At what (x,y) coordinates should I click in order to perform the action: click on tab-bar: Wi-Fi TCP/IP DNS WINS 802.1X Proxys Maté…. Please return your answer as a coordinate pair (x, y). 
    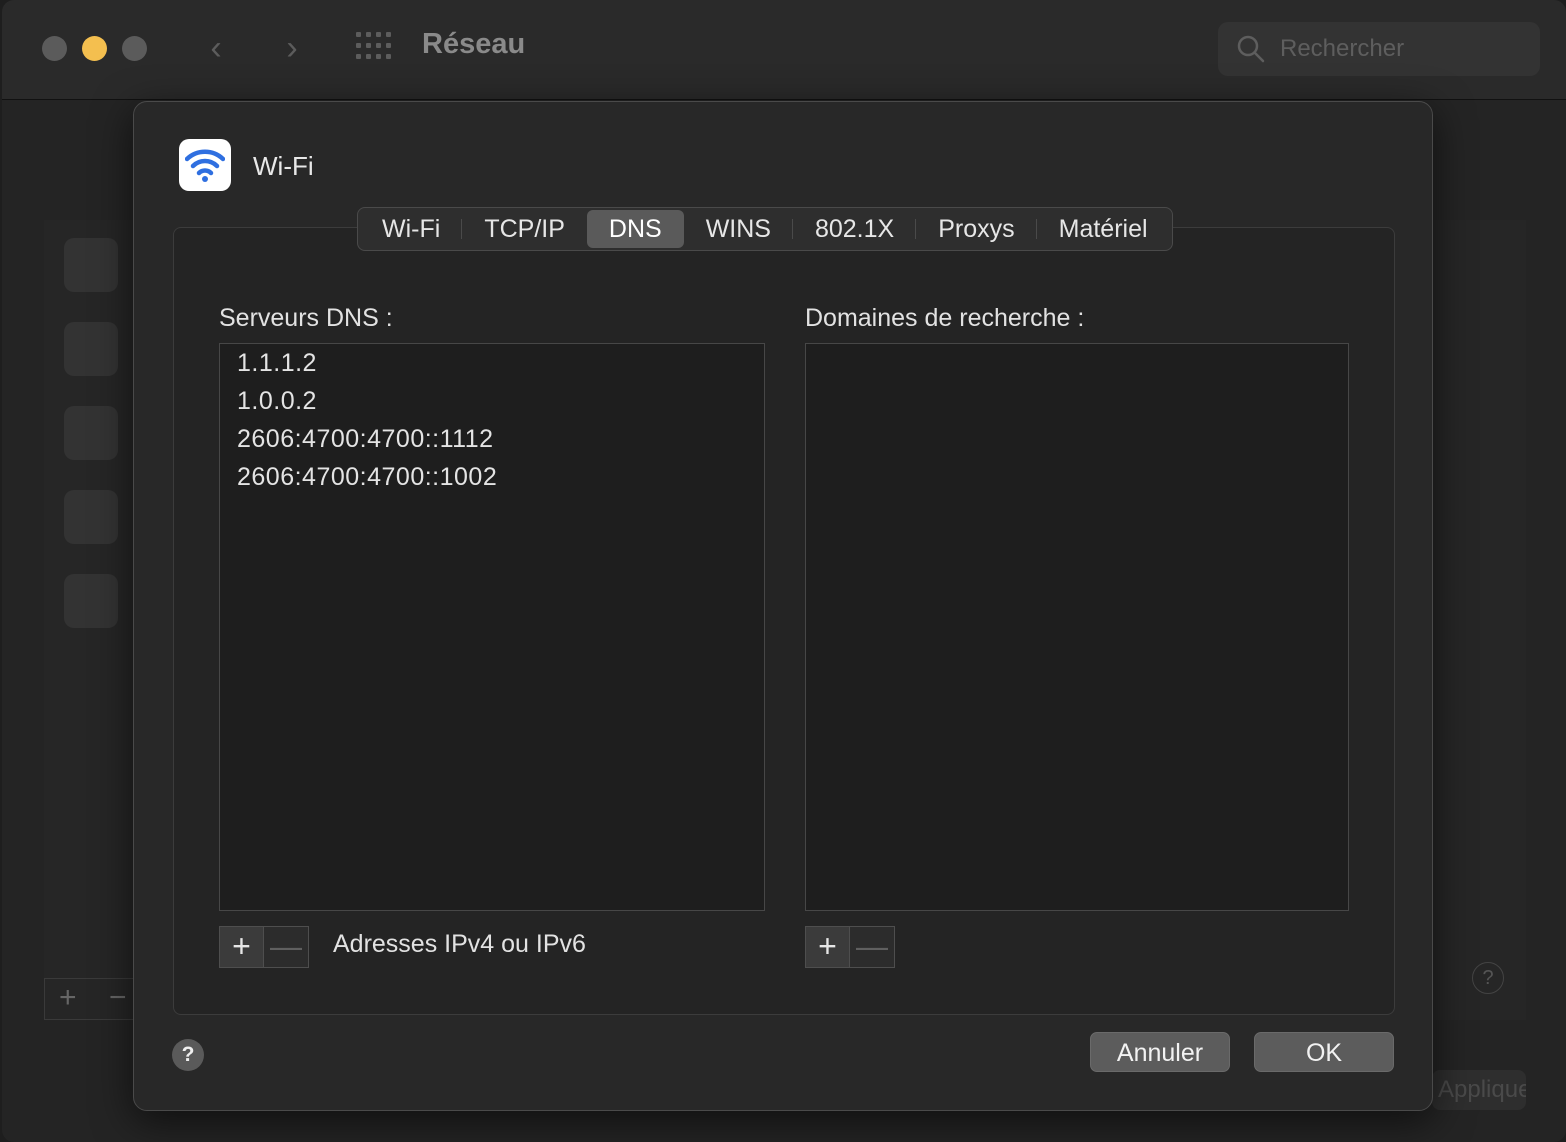
    Looking at the image, I should click on (765, 229).